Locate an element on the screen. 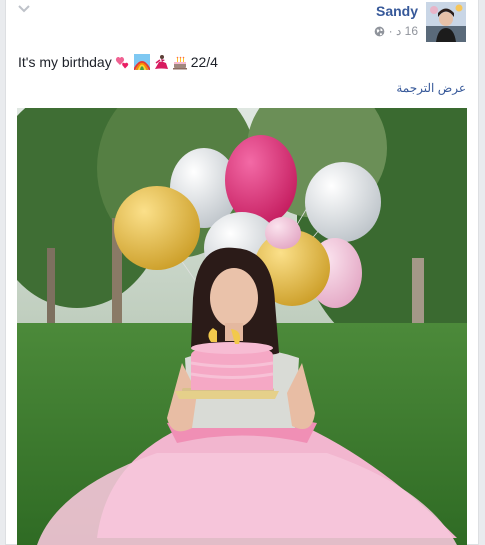  post-message: It's my birthday is located at coordinates (65, 62).